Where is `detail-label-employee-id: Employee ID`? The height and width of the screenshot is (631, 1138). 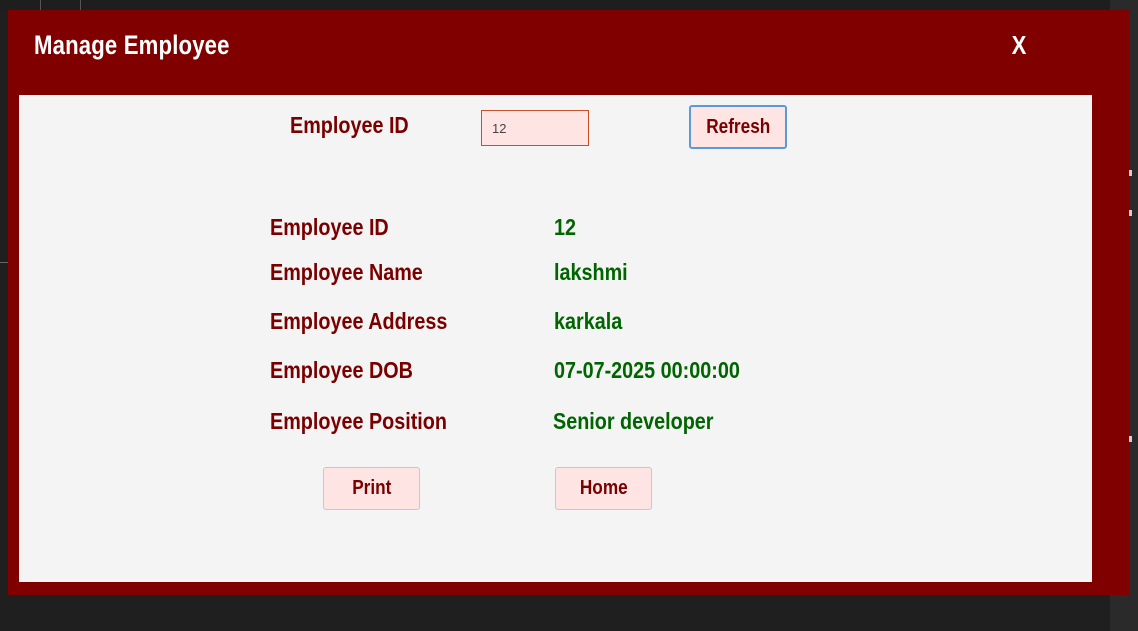
detail-label-employee-id: Employee ID is located at coordinates (329, 227).